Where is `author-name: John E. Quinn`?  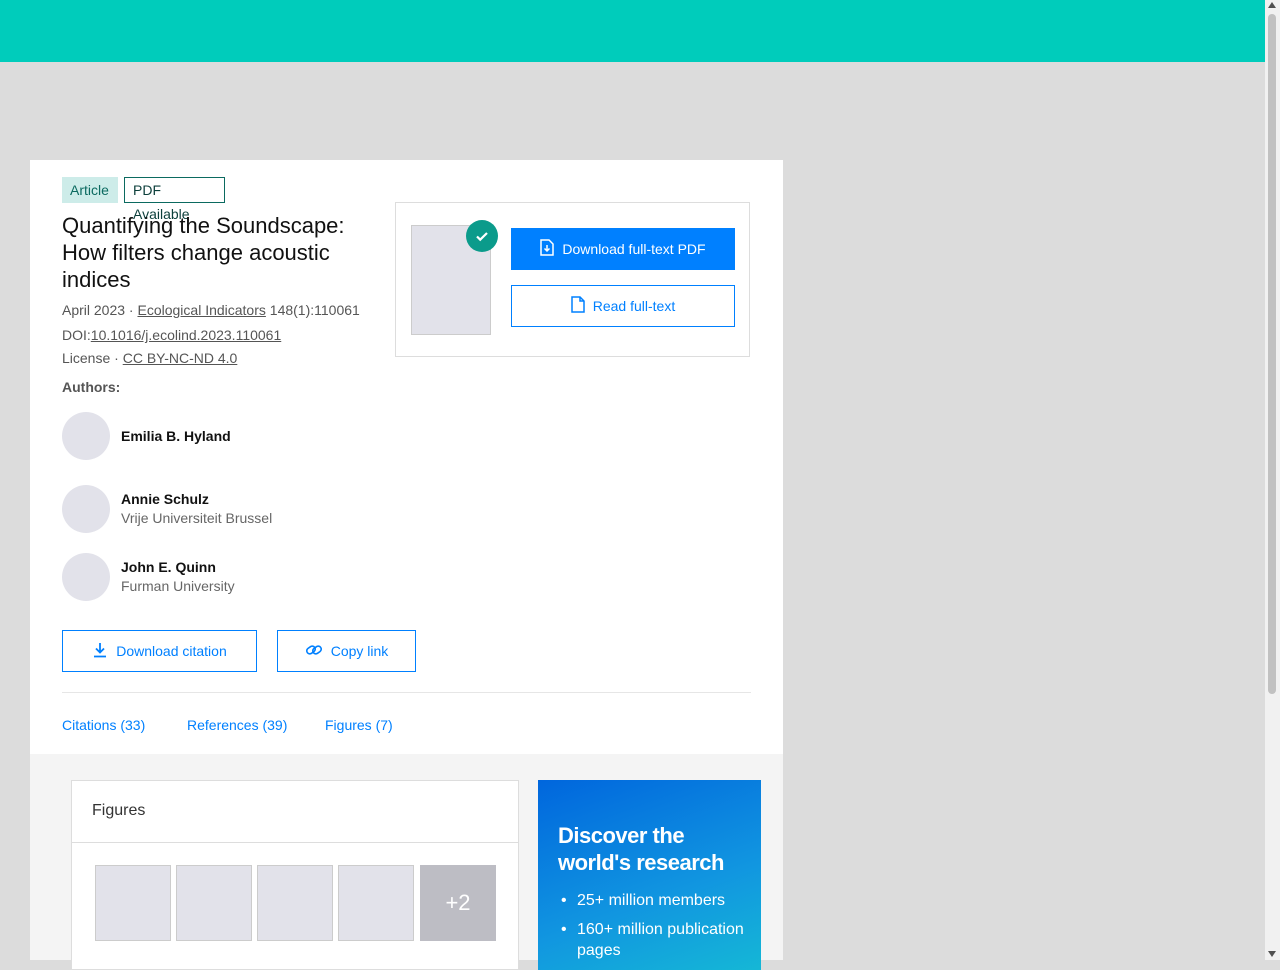
author-name: John E. Quinn is located at coordinates (168, 567).